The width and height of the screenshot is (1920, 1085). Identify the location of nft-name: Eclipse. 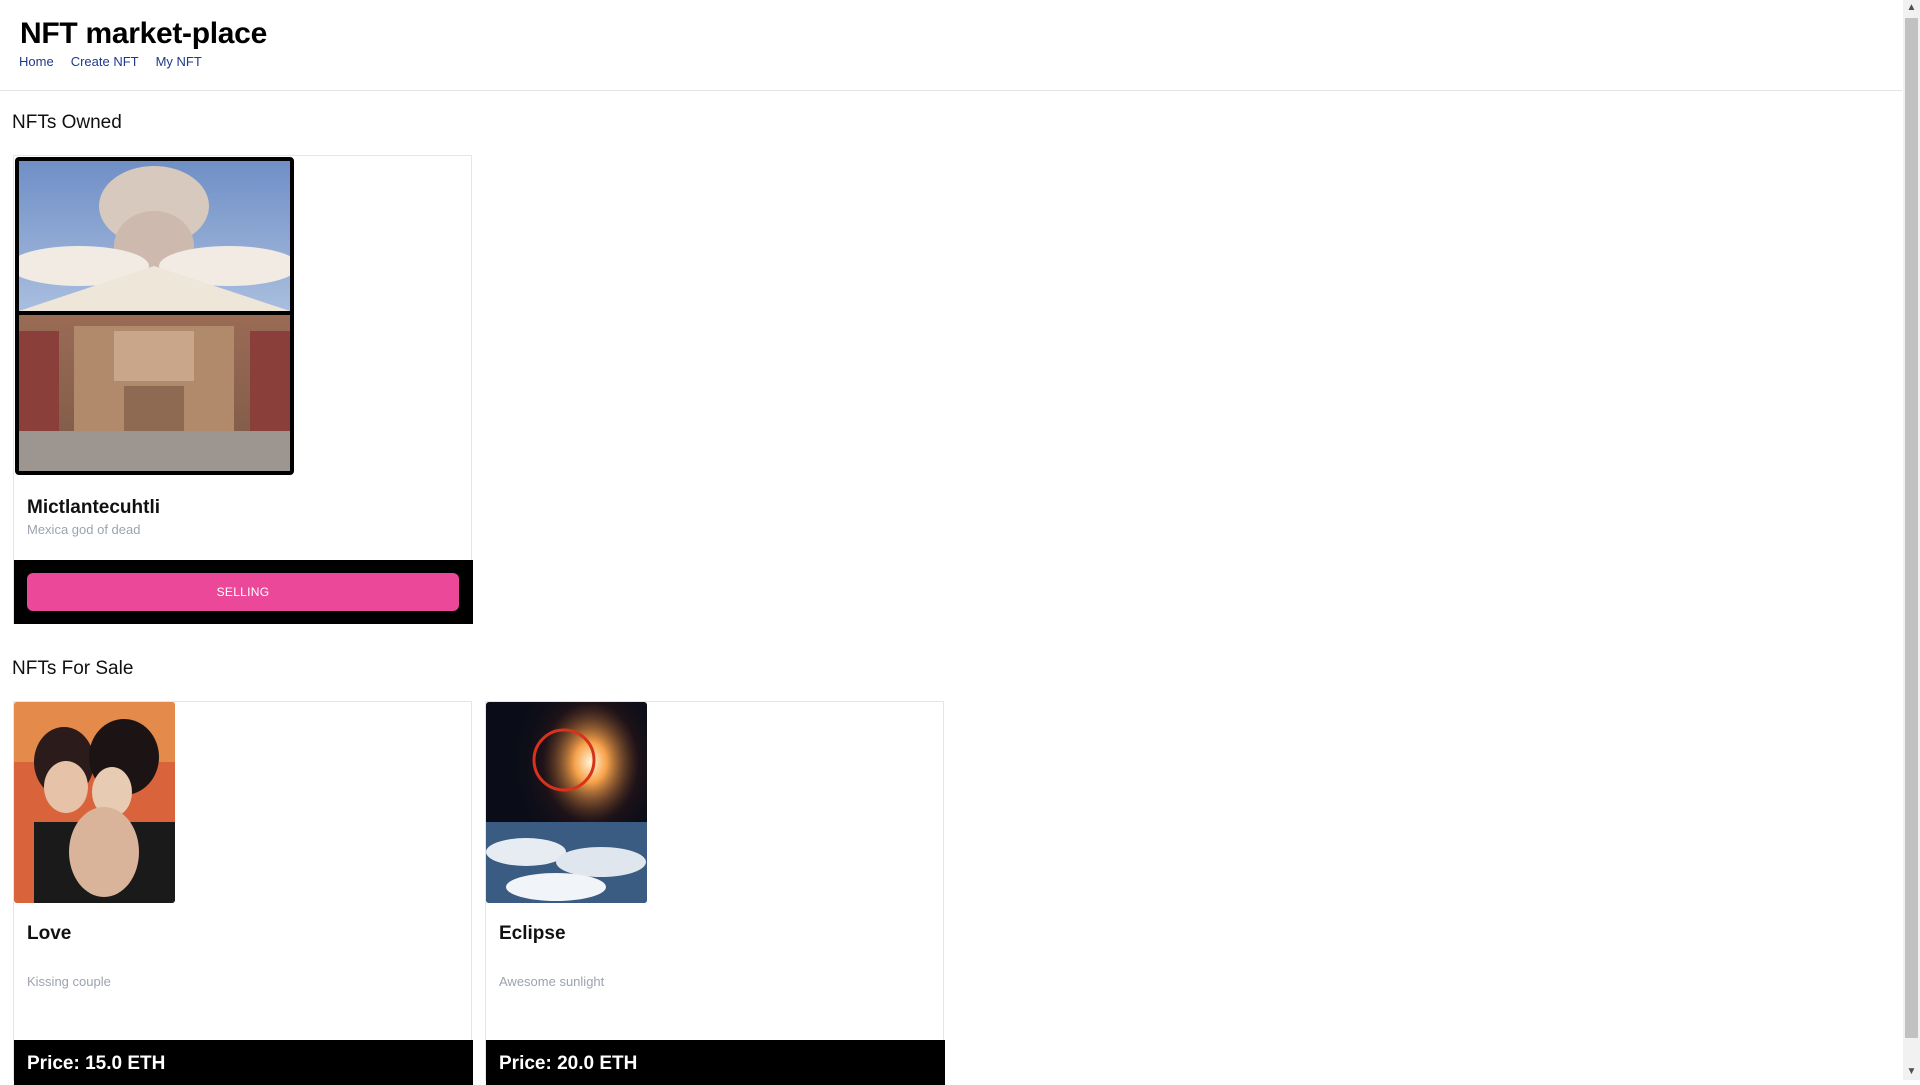
(532, 933).